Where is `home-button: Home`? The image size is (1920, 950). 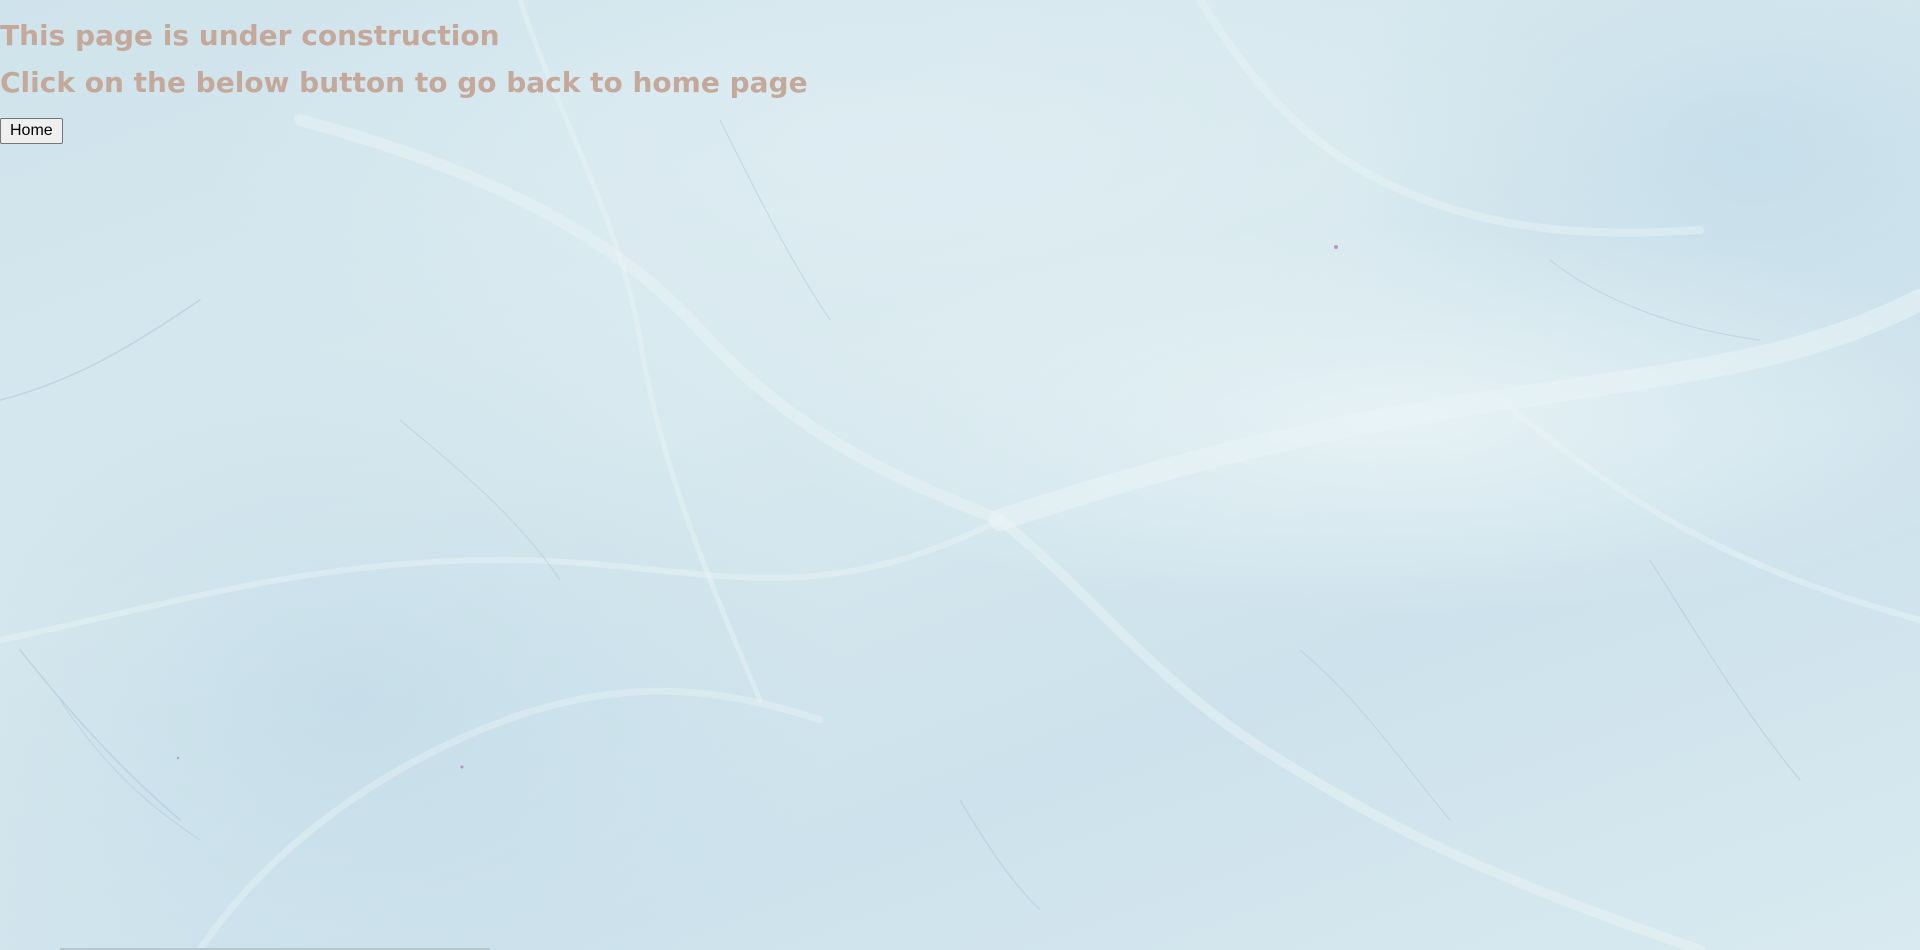 home-button: Home is located at coordinates (31, 131).